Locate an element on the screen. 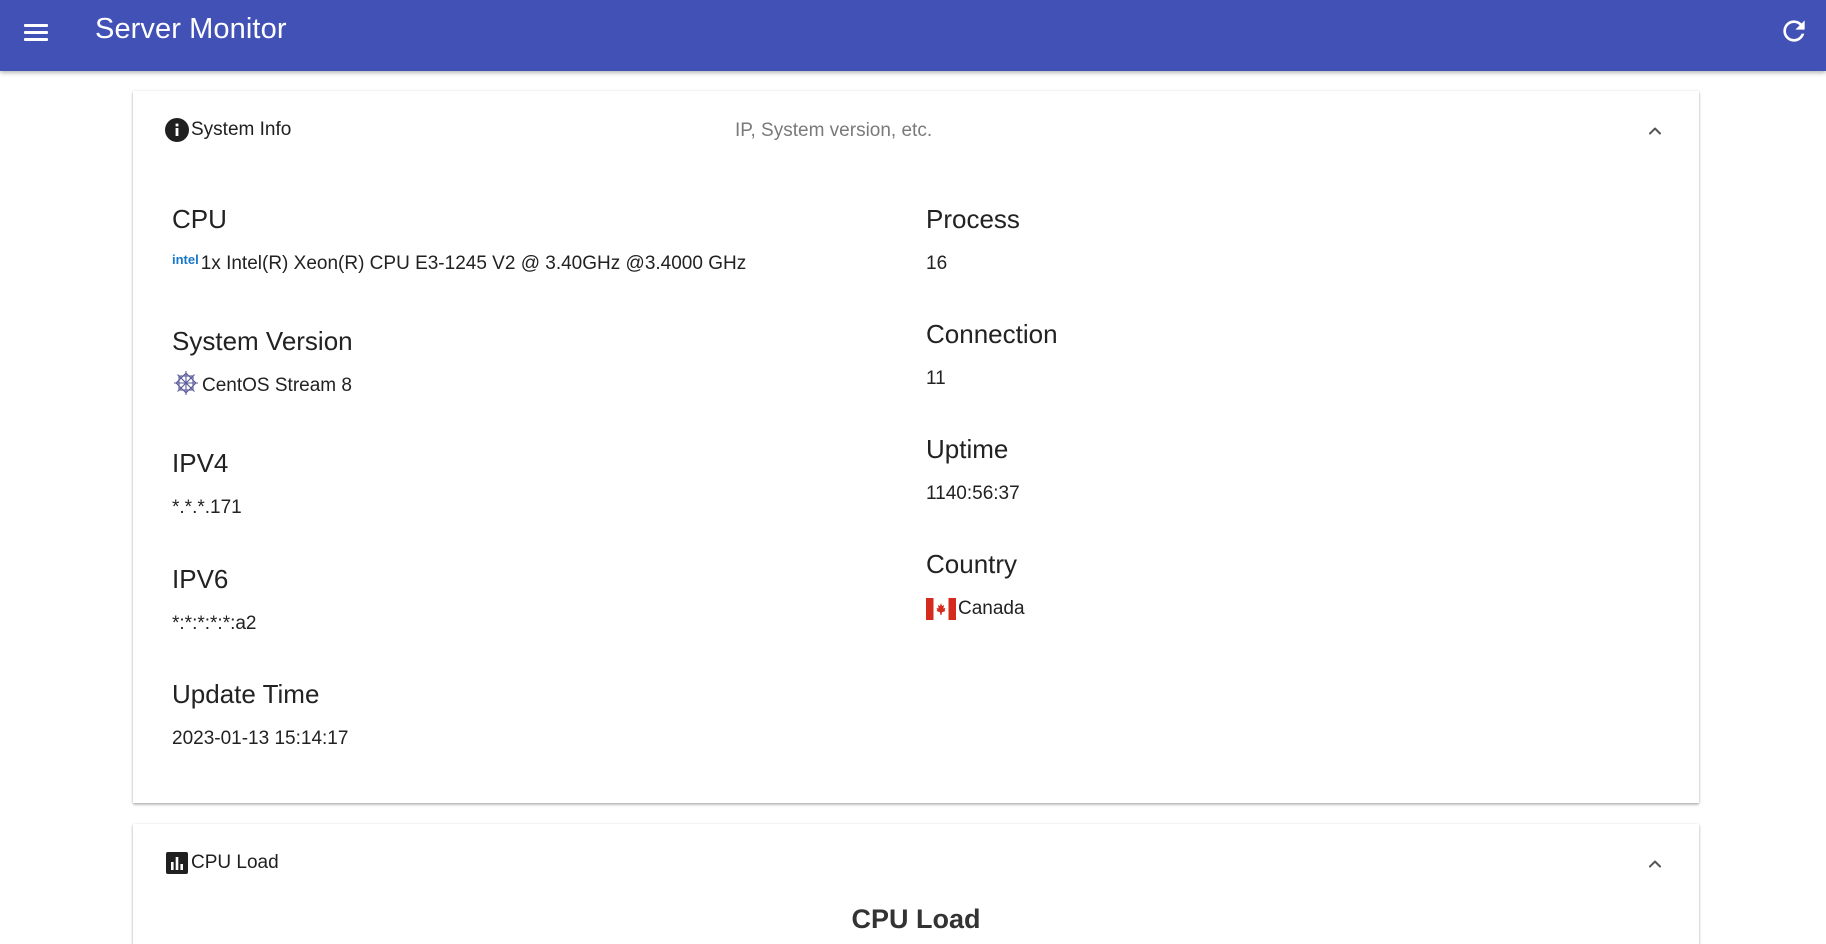 This screenshot has height=944, width=1826. app-bar: Server Monitor is located at coordinates (913, 35).